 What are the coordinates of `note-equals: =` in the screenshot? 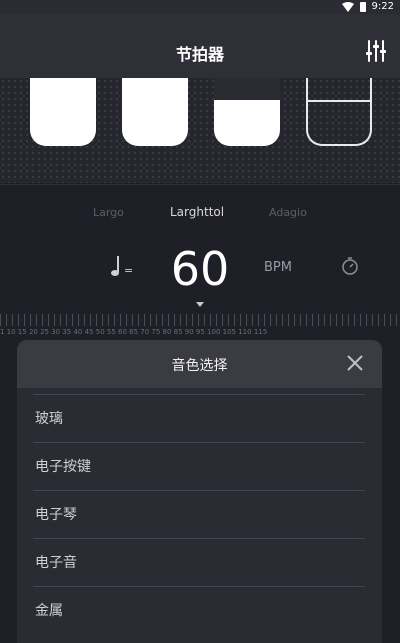 It's located at (128, 270).